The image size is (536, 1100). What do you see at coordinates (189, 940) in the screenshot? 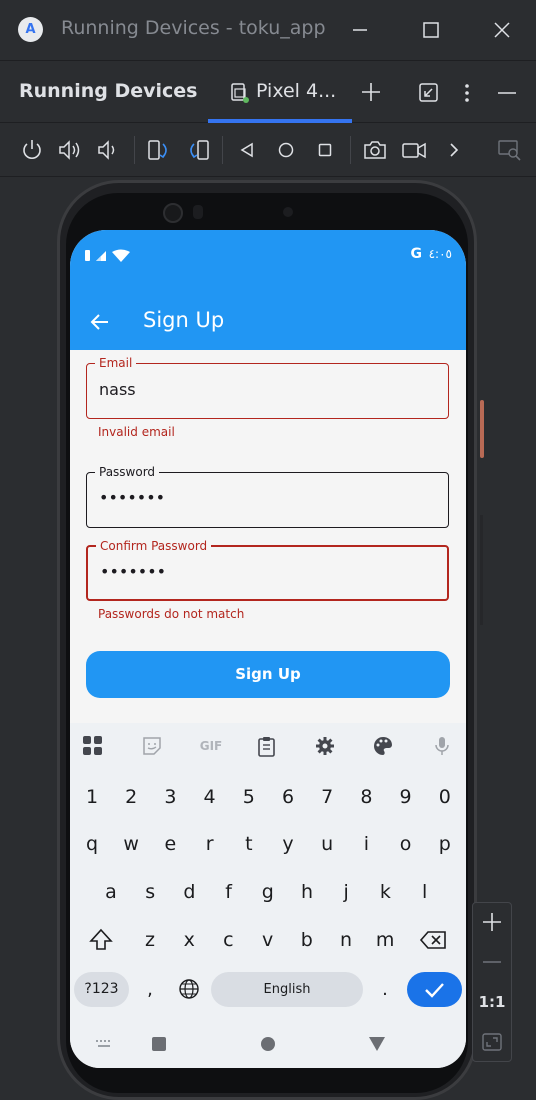
I see `letter-key-x: x` at bounding box center [189, 940].